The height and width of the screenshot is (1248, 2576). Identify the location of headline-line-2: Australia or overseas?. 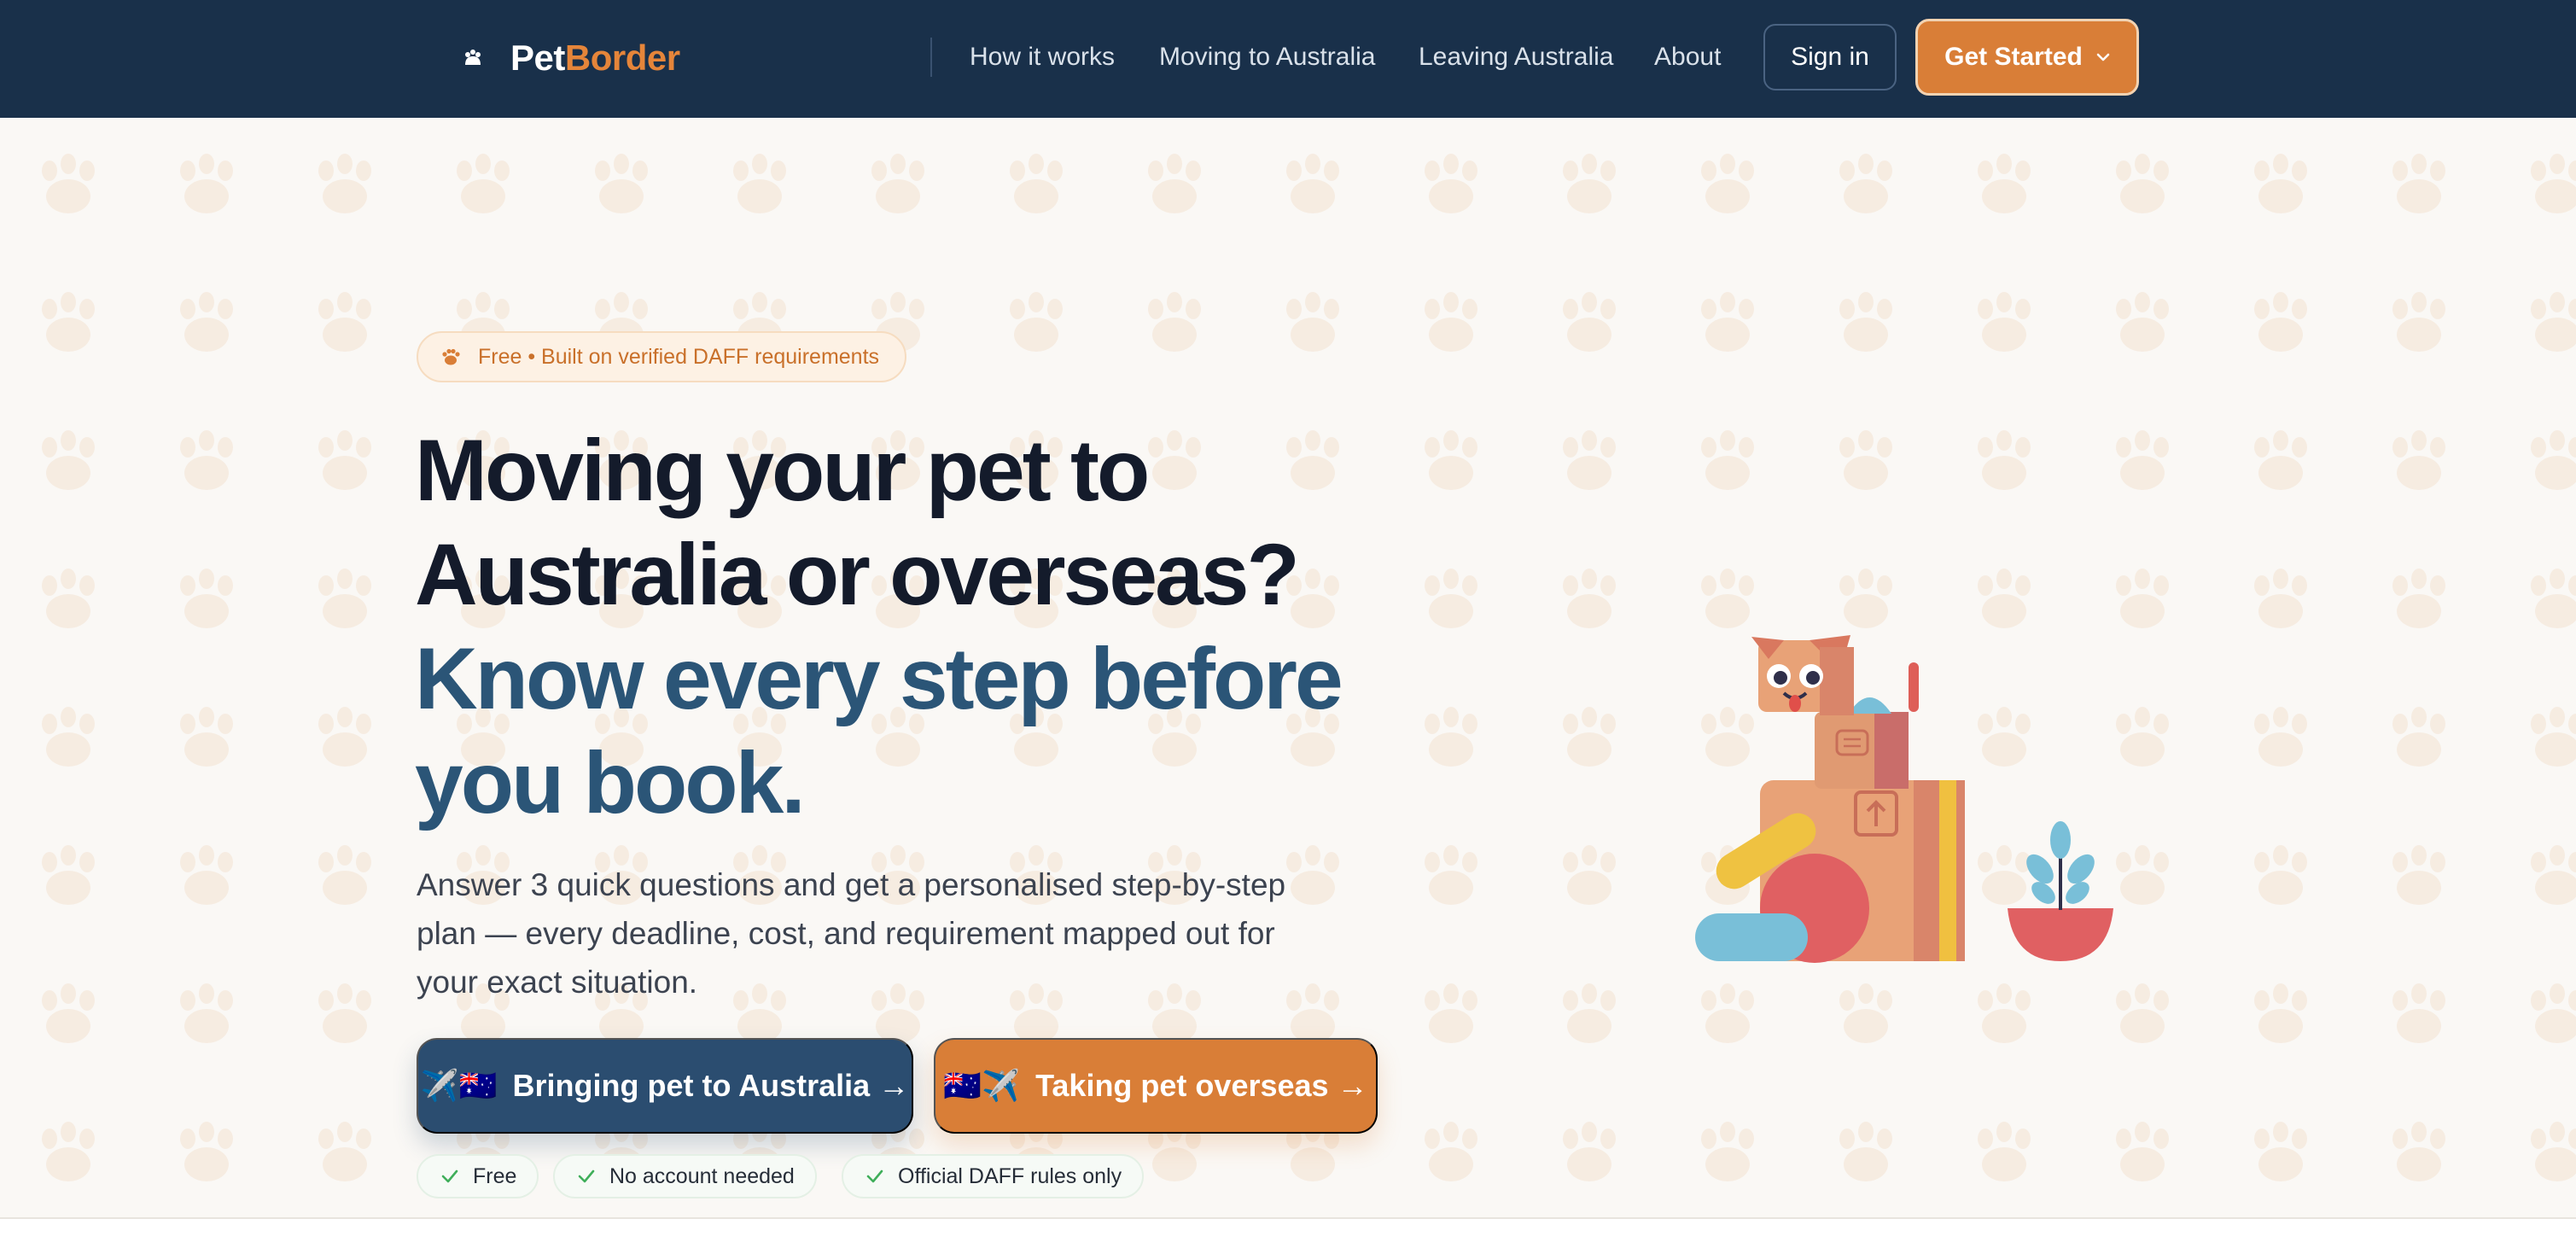
(857, 574).